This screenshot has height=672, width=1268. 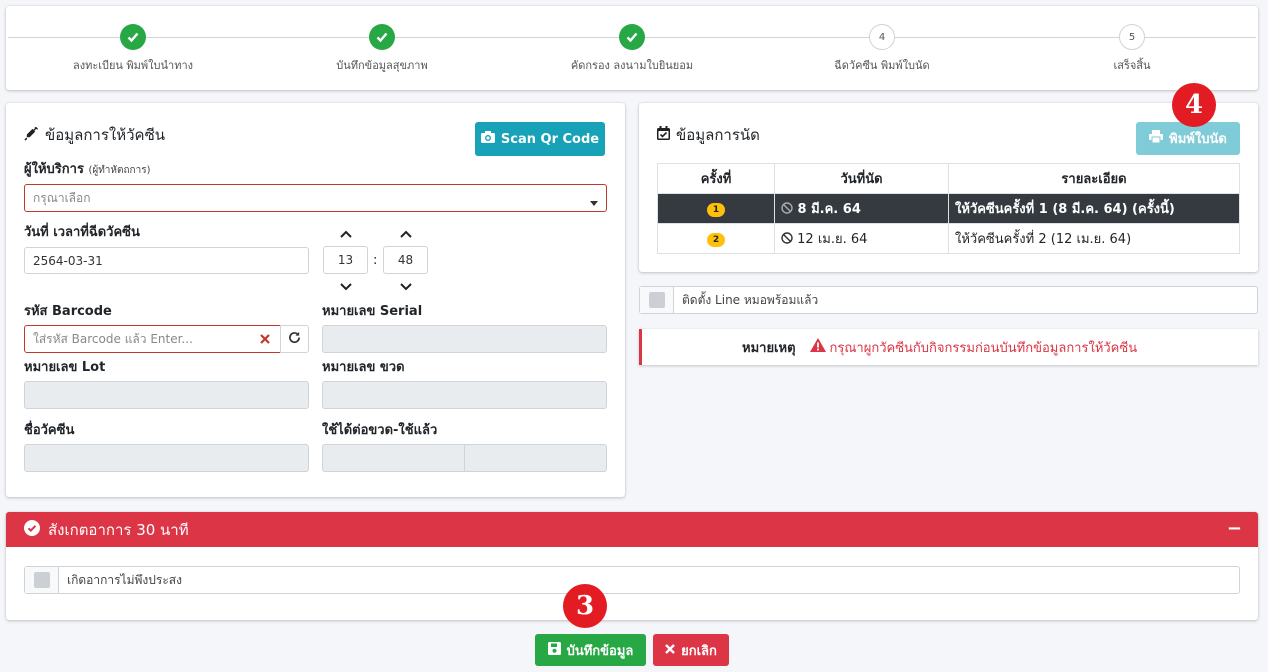 I want to click on appointment-no-cell: 2, so click(x=716, y=238).